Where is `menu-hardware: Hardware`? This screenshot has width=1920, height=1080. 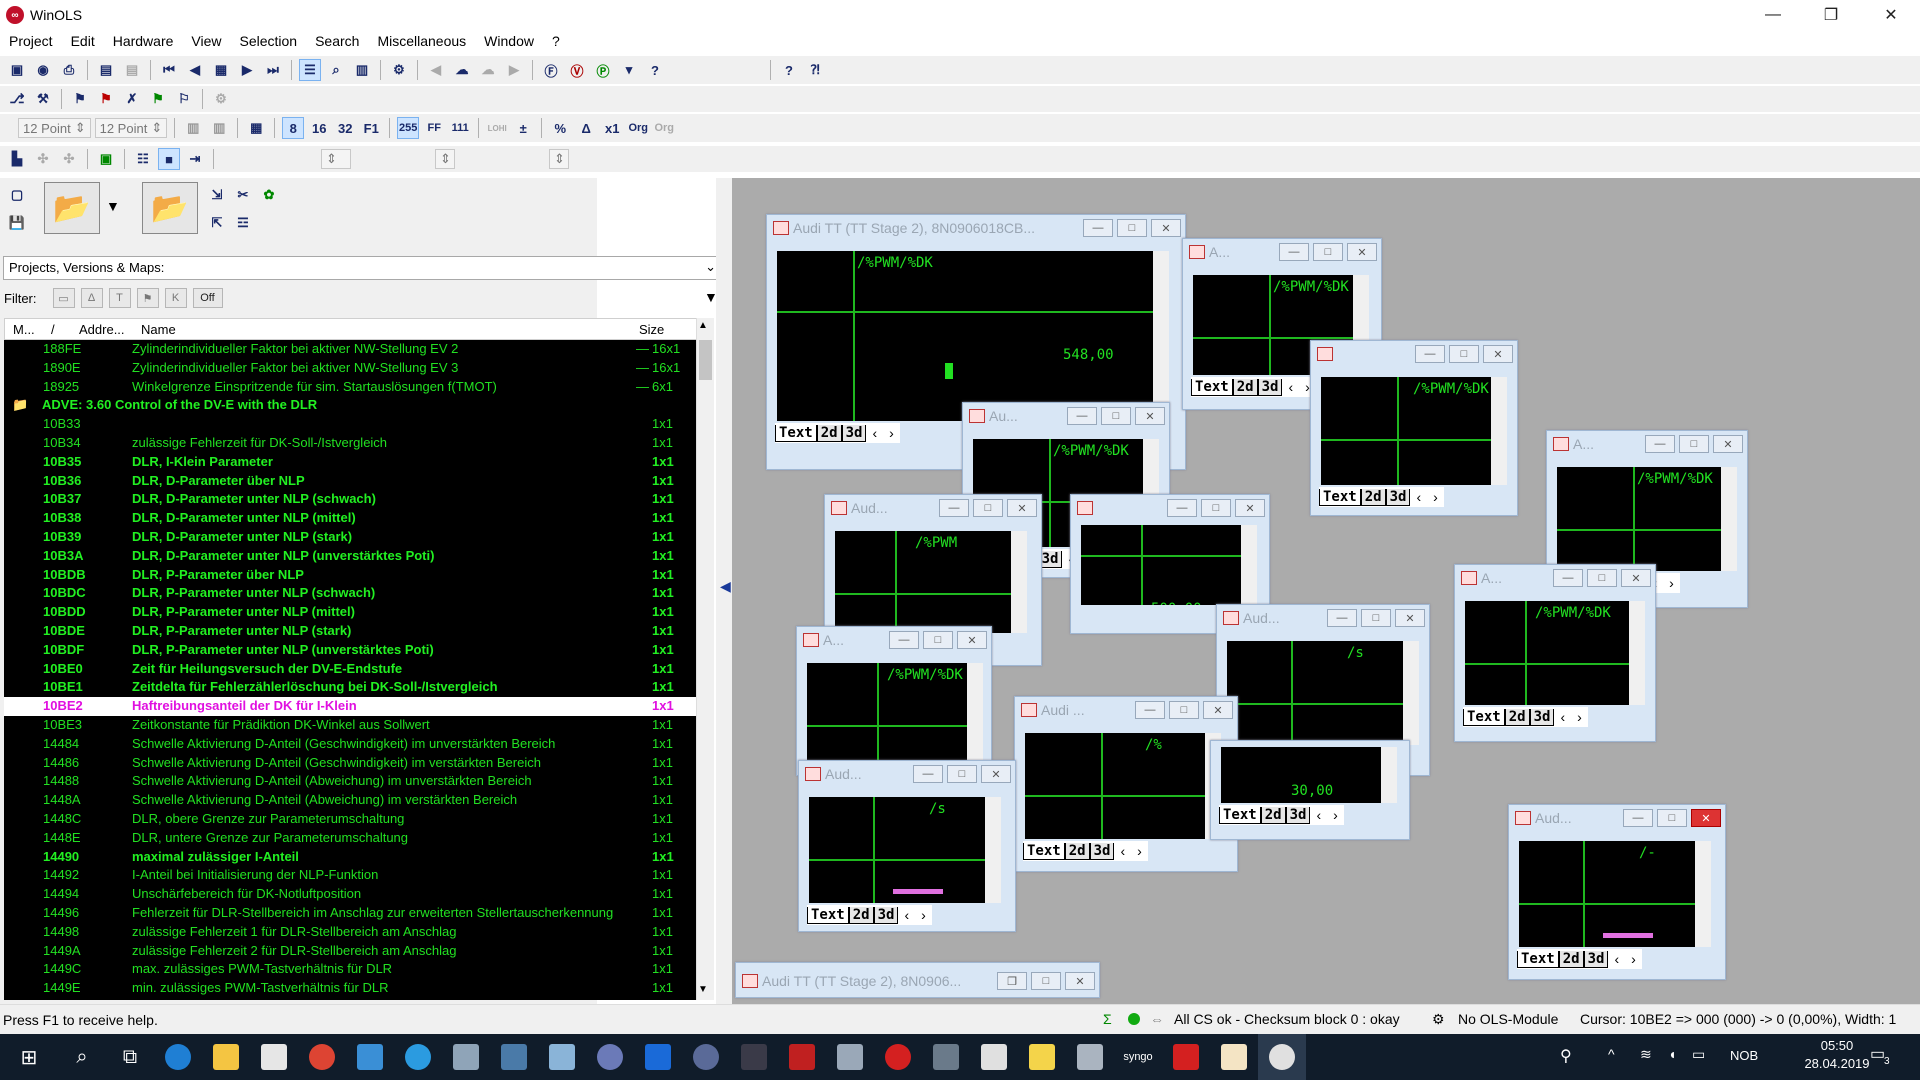 menu-hardware: Hardware is located at coordinates (143, 41).